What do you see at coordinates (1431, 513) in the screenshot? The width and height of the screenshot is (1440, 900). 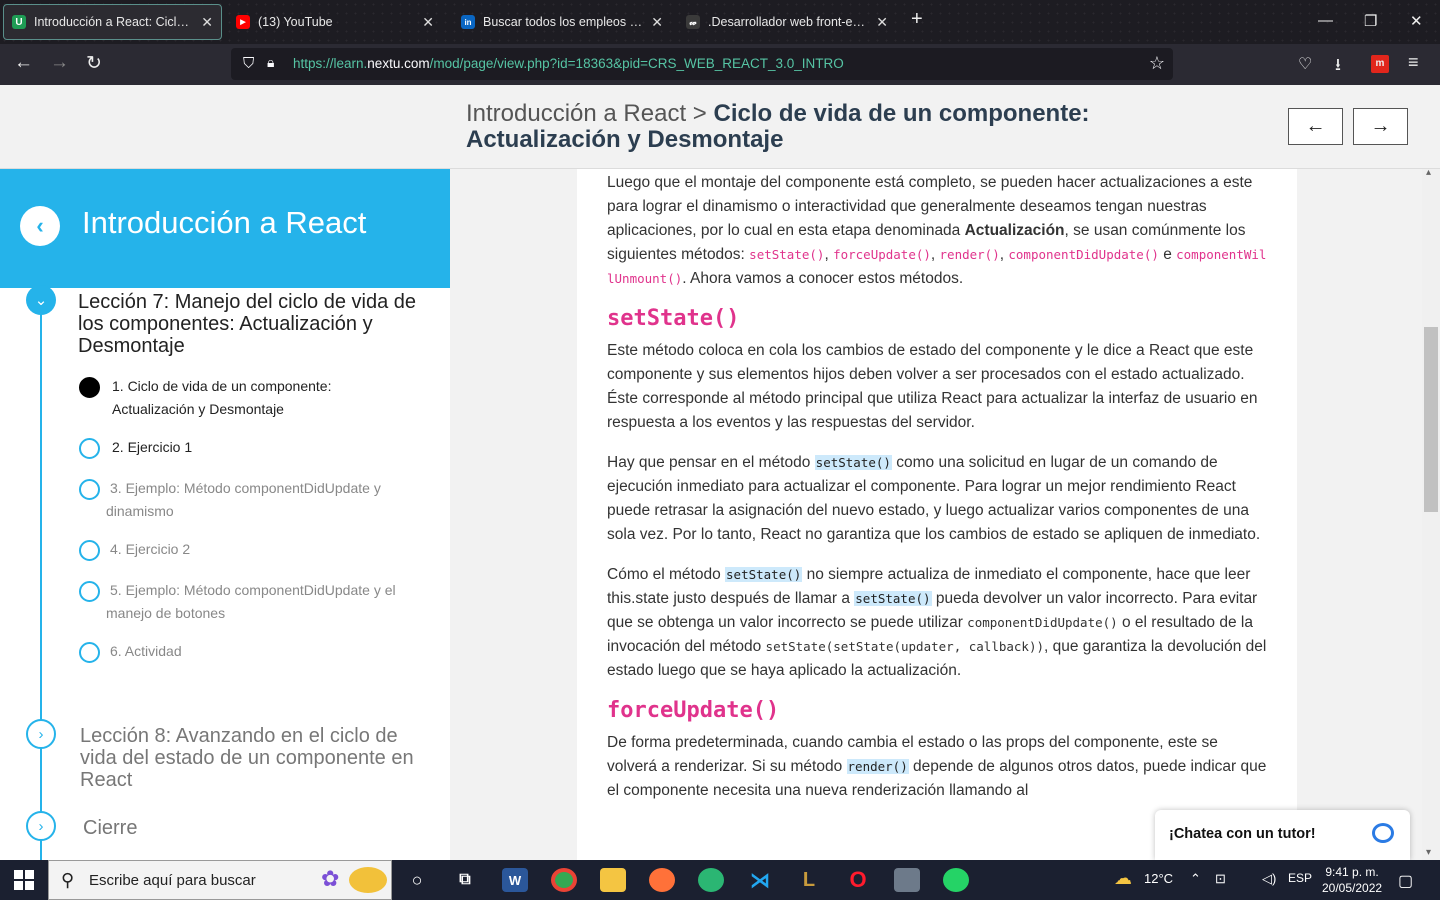 I see `scrollbar: ▴ ▾` at bounding box center [1431, 513].